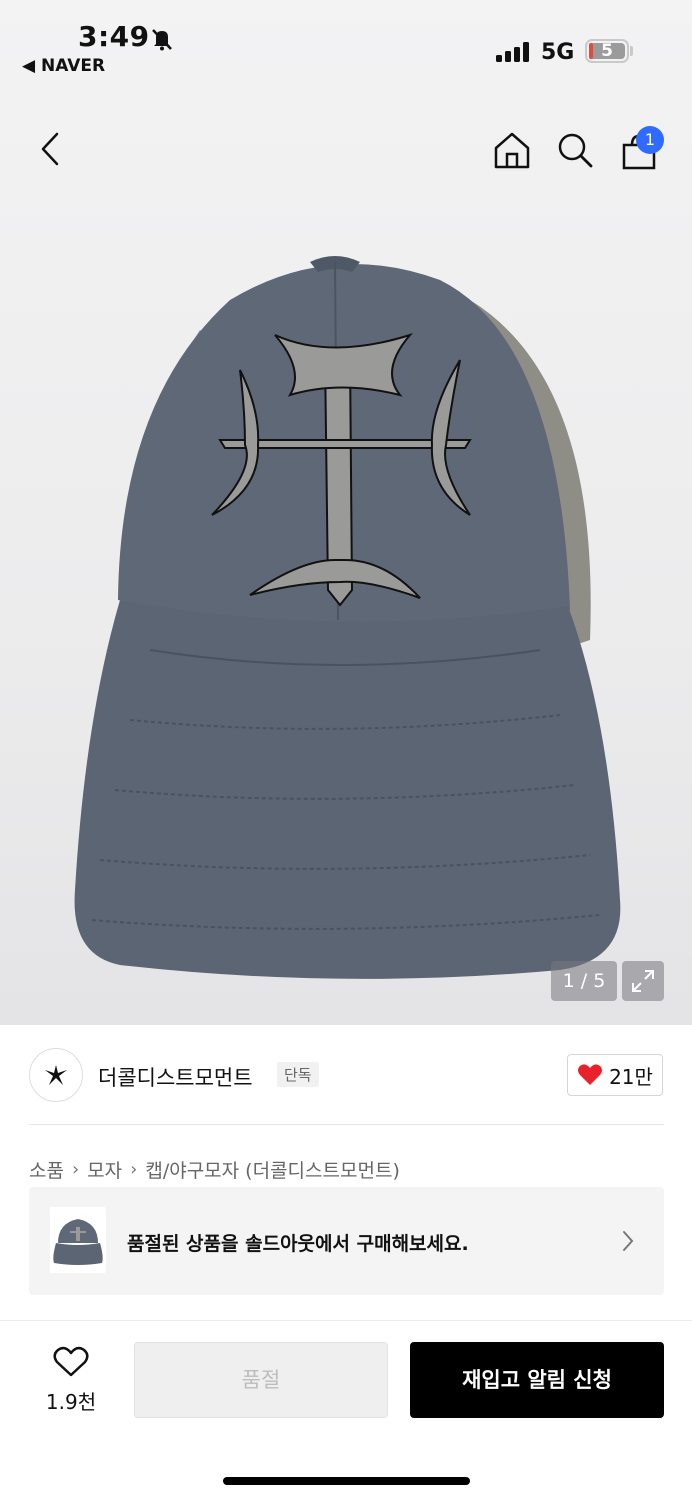 The height and width of the screenshot is (1500, 692). I want to click on wishlist-count: 1.9천, so click(71, 1402).